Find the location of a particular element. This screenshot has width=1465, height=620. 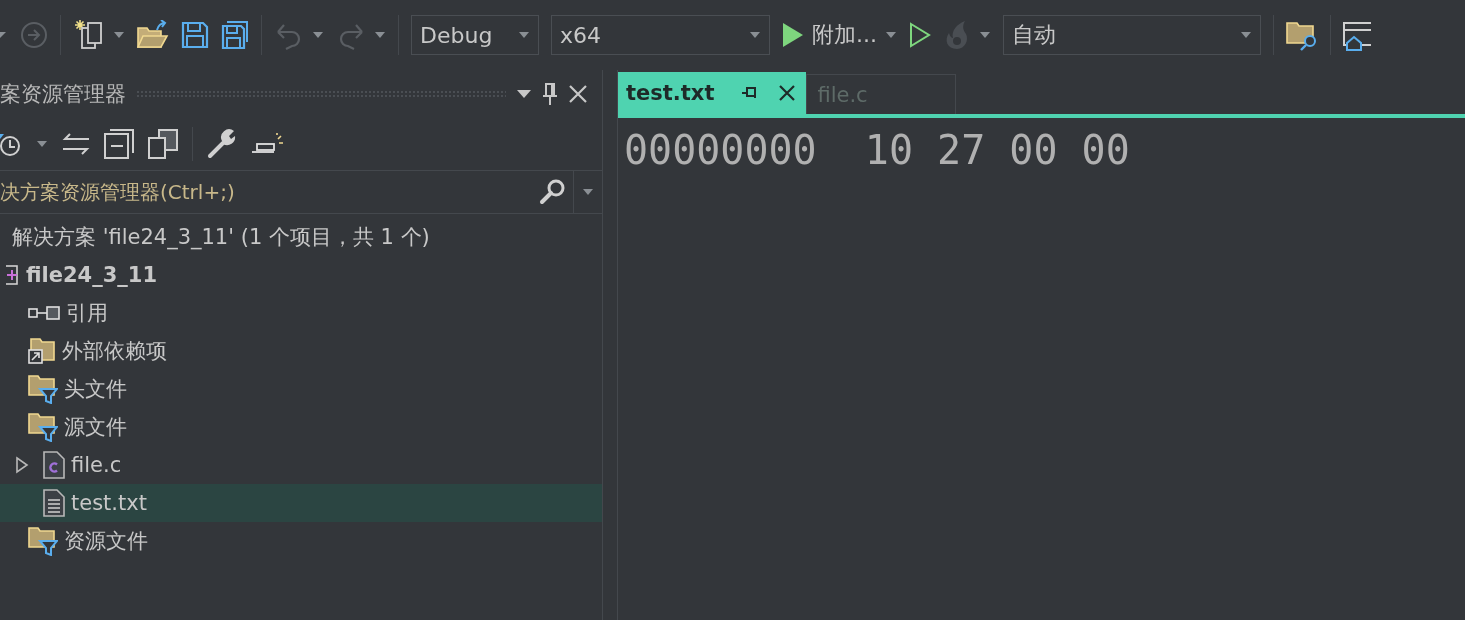

close-icon is located at coordinates (787, 93).